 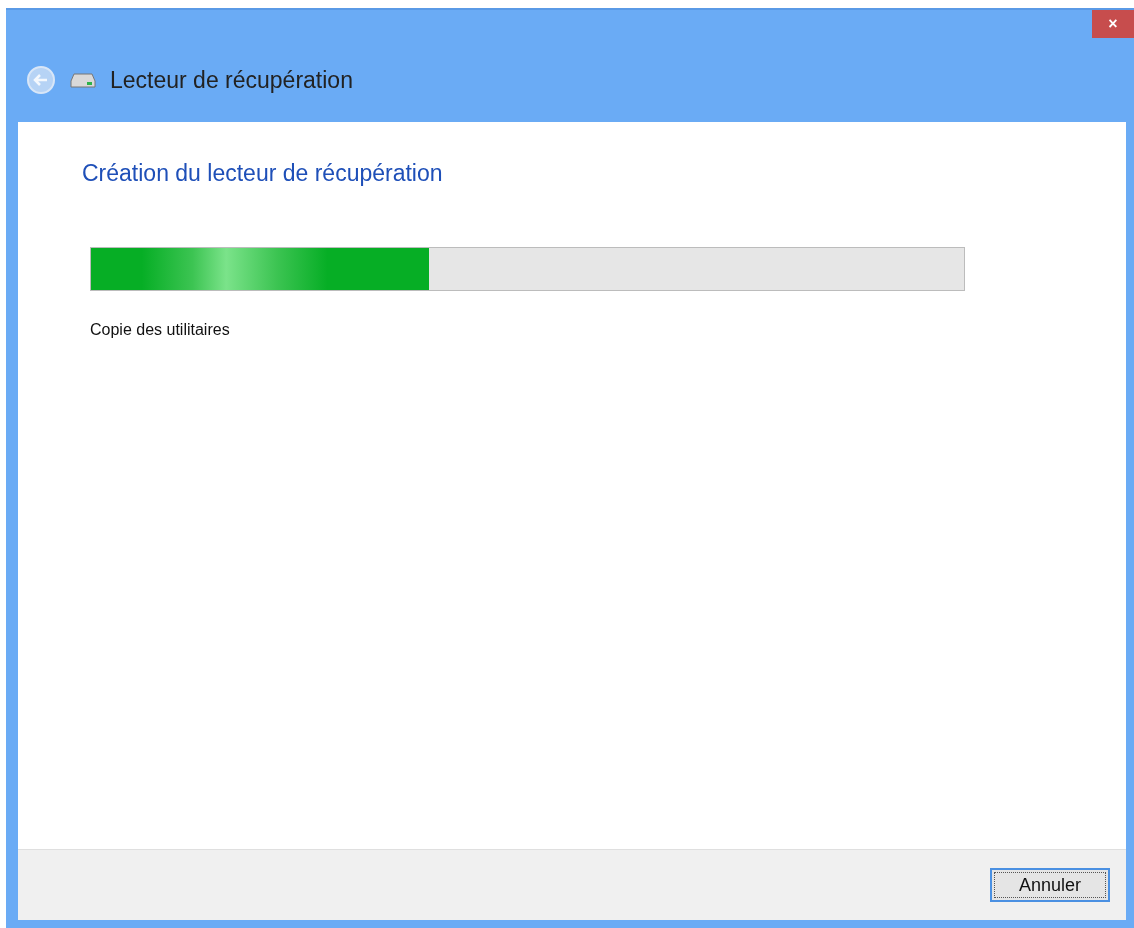 What do you see at coordinates (231, 80) in the screenshot?
I see `window-title: Lecteur de récupération` at bounding box center [231, 80].